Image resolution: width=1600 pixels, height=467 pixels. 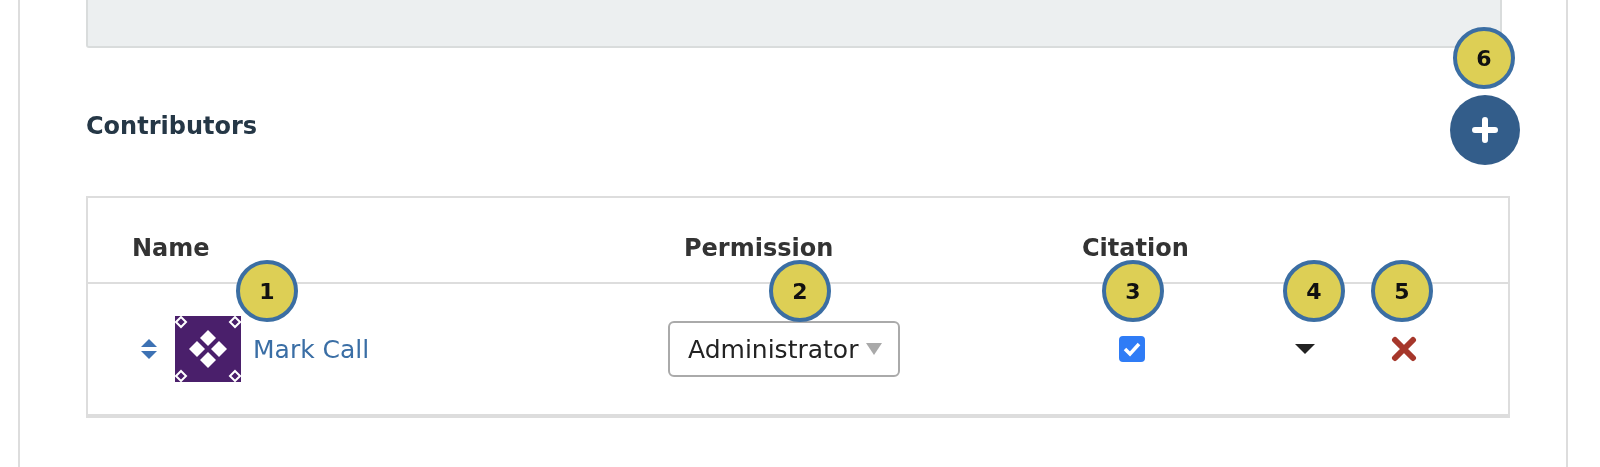 What do you see at coordinates (1484, 58) in the screenshot?
I see `callout-marker: 6` at bounding box center [1484, 58].